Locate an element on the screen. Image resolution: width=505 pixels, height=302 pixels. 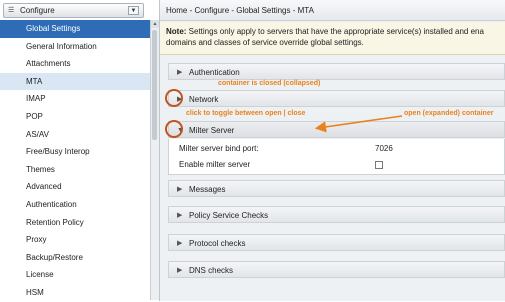
note-label: Note: is located at coordinates (176, 31).